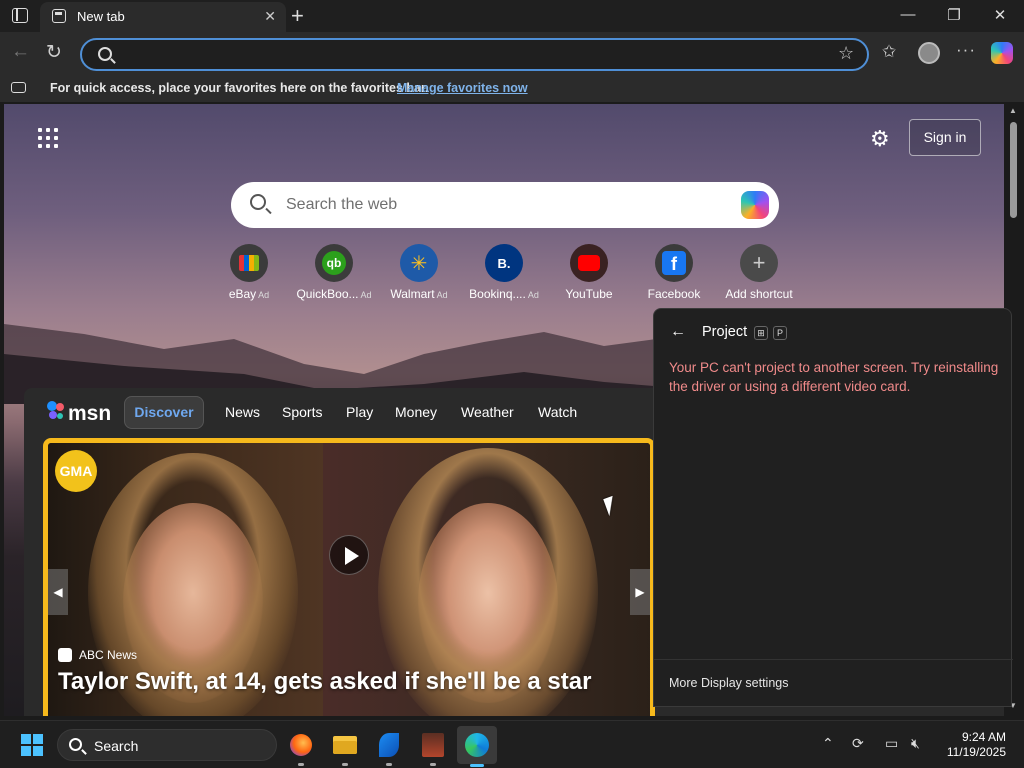 Image resolution: width=1024 pixels, height=768 pixels. Describe the element at coordinates (557, 412) in the screenshot. I see `nav-watch: Watch` at that location.